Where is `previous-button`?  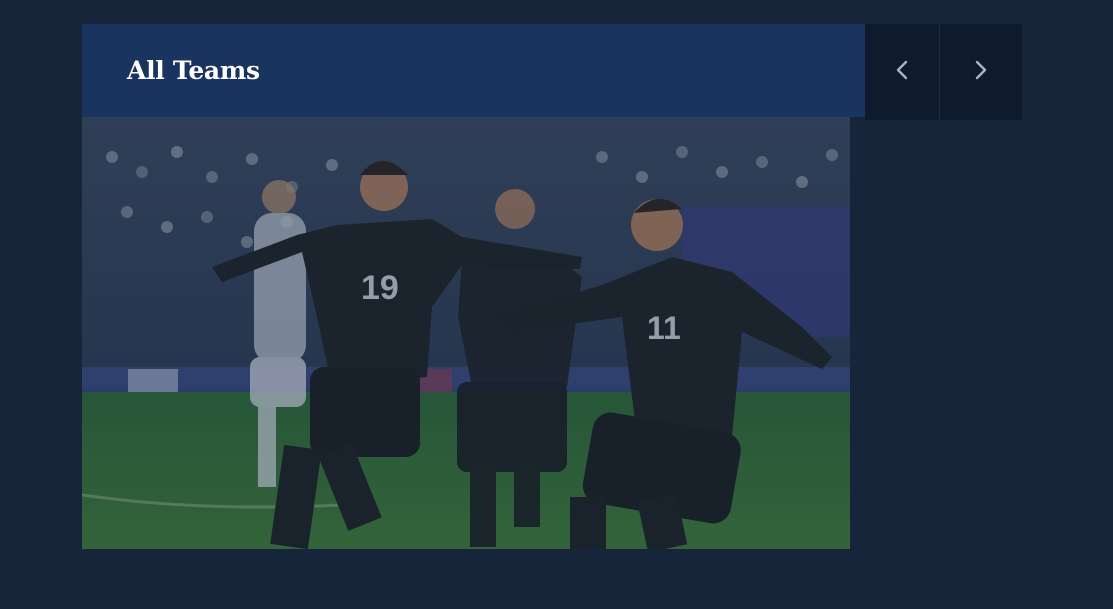
previous-button is located at coordinates (902, 72).